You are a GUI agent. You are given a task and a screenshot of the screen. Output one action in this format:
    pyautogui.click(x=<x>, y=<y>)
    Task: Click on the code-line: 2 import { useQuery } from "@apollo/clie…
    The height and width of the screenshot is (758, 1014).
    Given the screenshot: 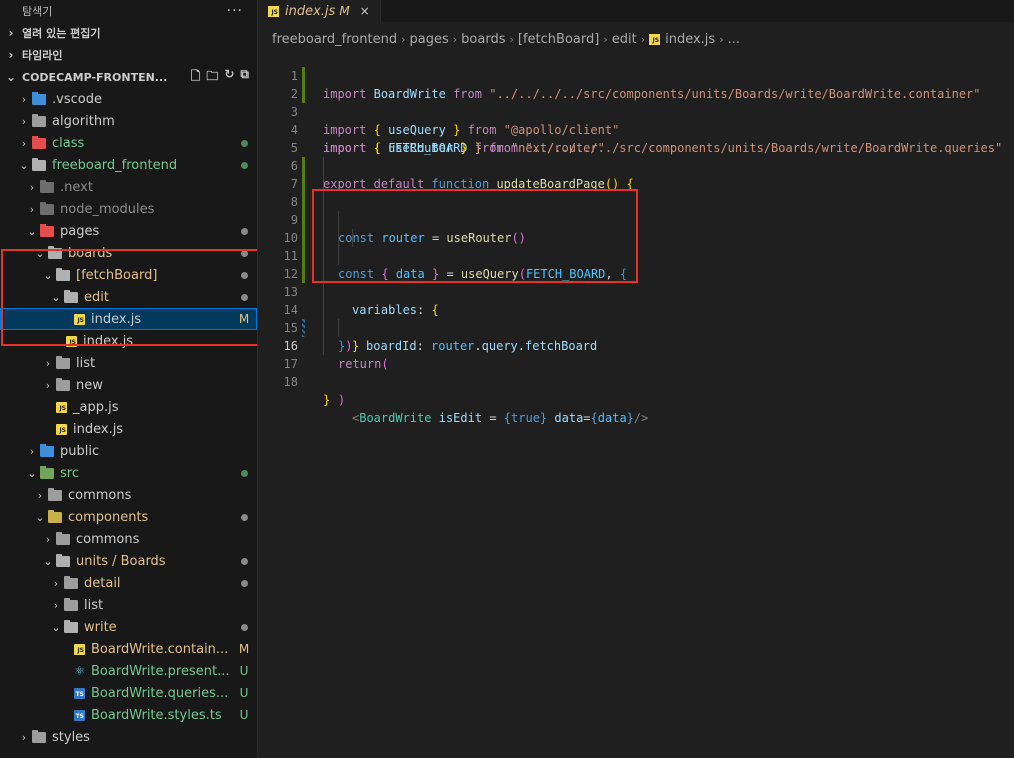 What is the action you would take?
    pyautogui.click(x=636, y=102)
    